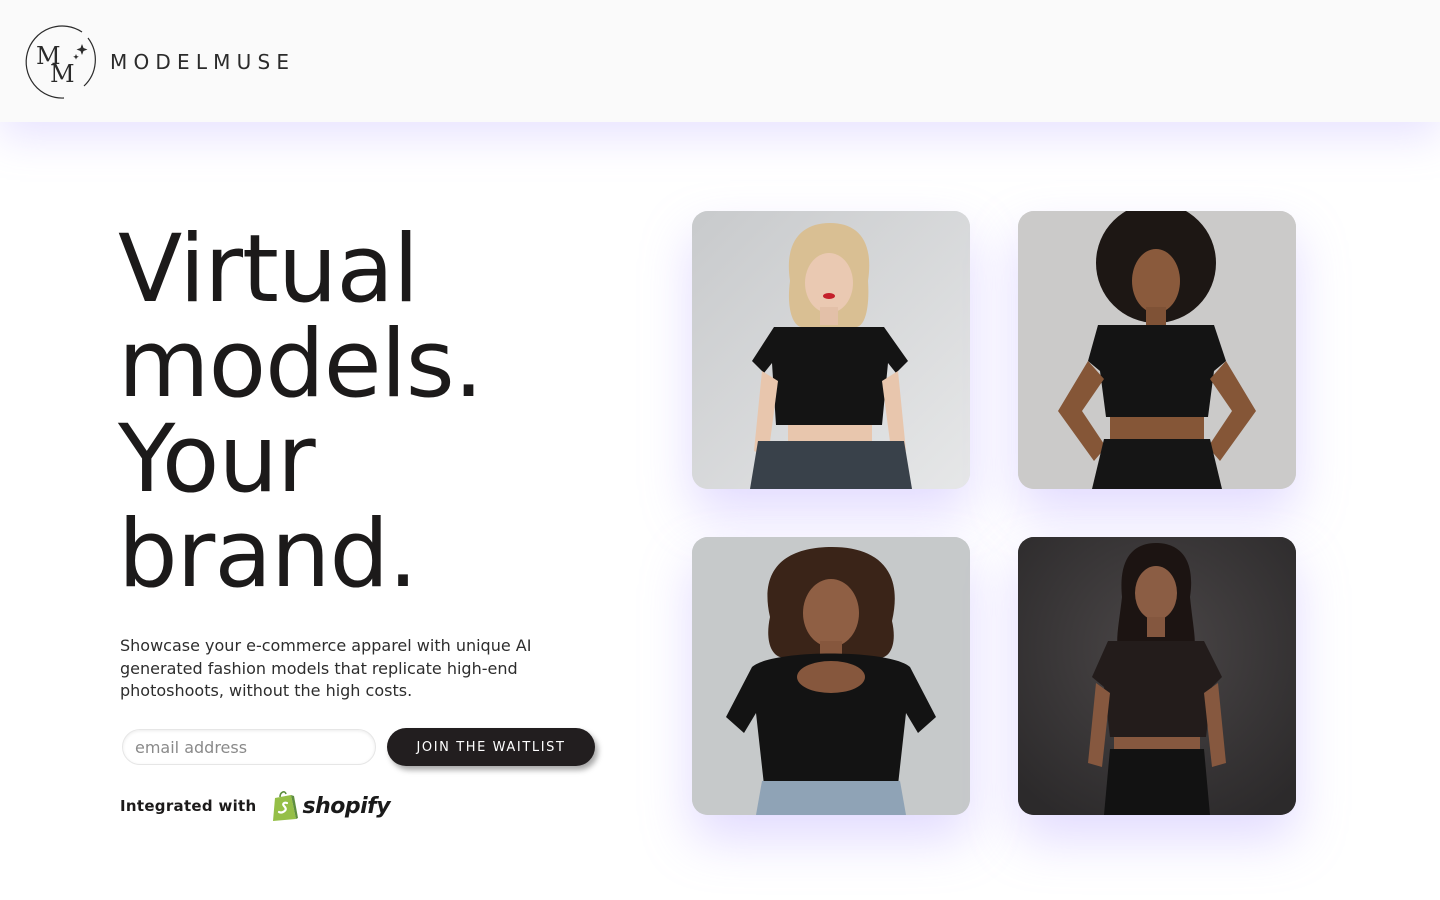 This screenshot has width=1440, height=900. Describe the element at coordinates (346, 806) in the screenshot. I see `shopify-wordmark: shopify` at that location.